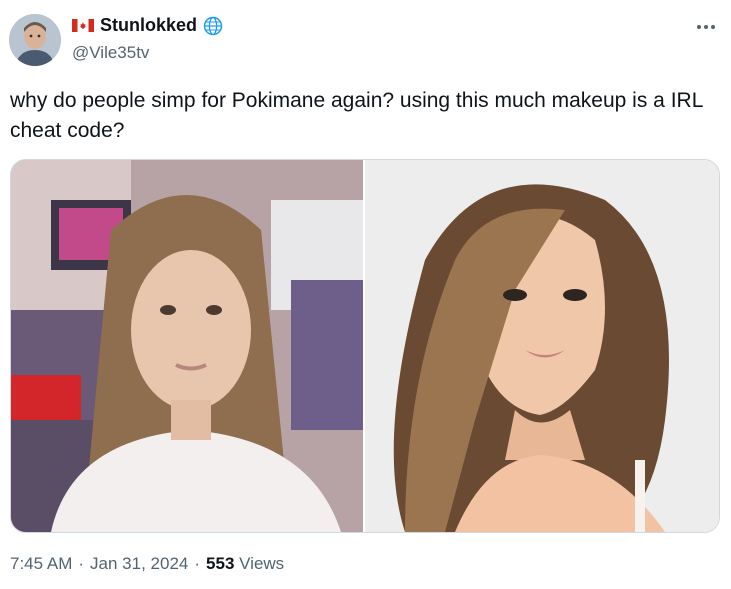 This screenshot has height=589, width=731. I want to click on tweet-date: Jan 31, 2024, so click(139, 564).